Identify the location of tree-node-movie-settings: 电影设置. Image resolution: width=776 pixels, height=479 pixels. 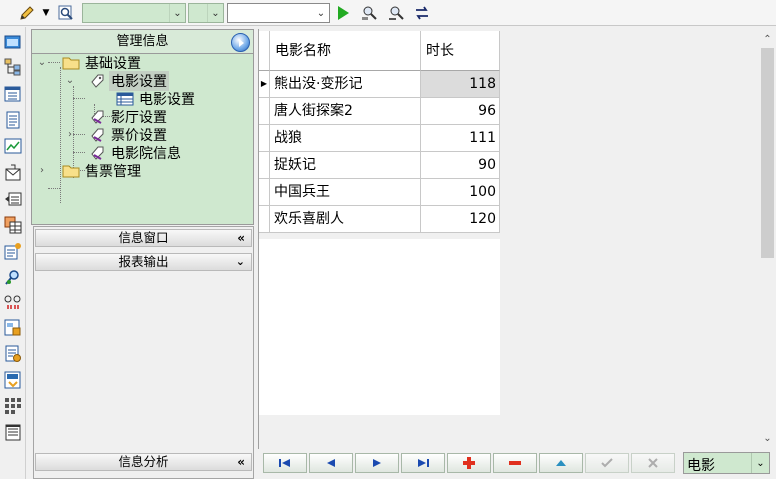
(128, 81).